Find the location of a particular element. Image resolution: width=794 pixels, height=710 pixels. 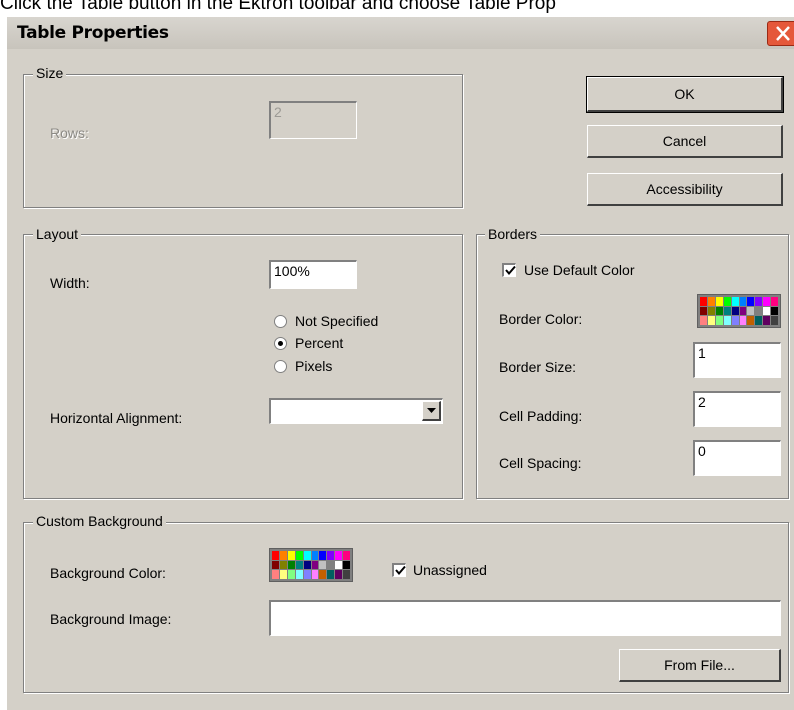

close-button is located at coordinates (780, 33).